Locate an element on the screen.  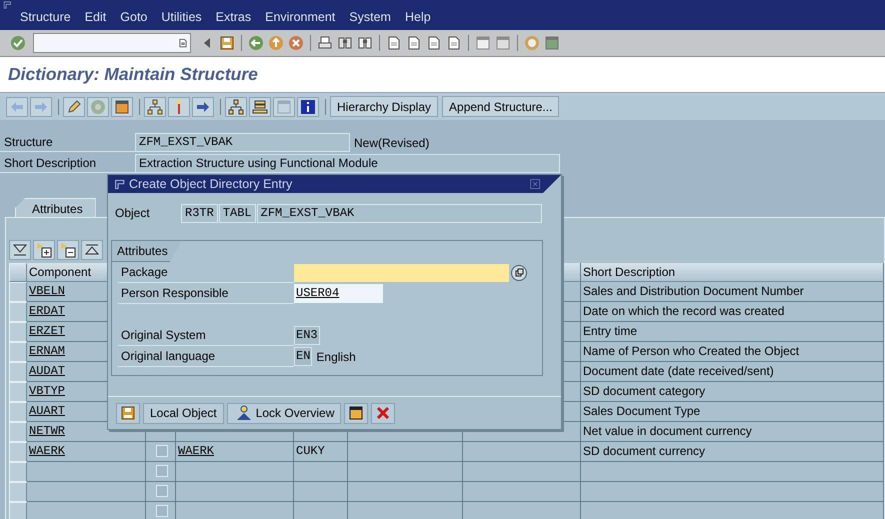
display-field: Extraction Structure using Functional Module is located at coordinates (347, 163).